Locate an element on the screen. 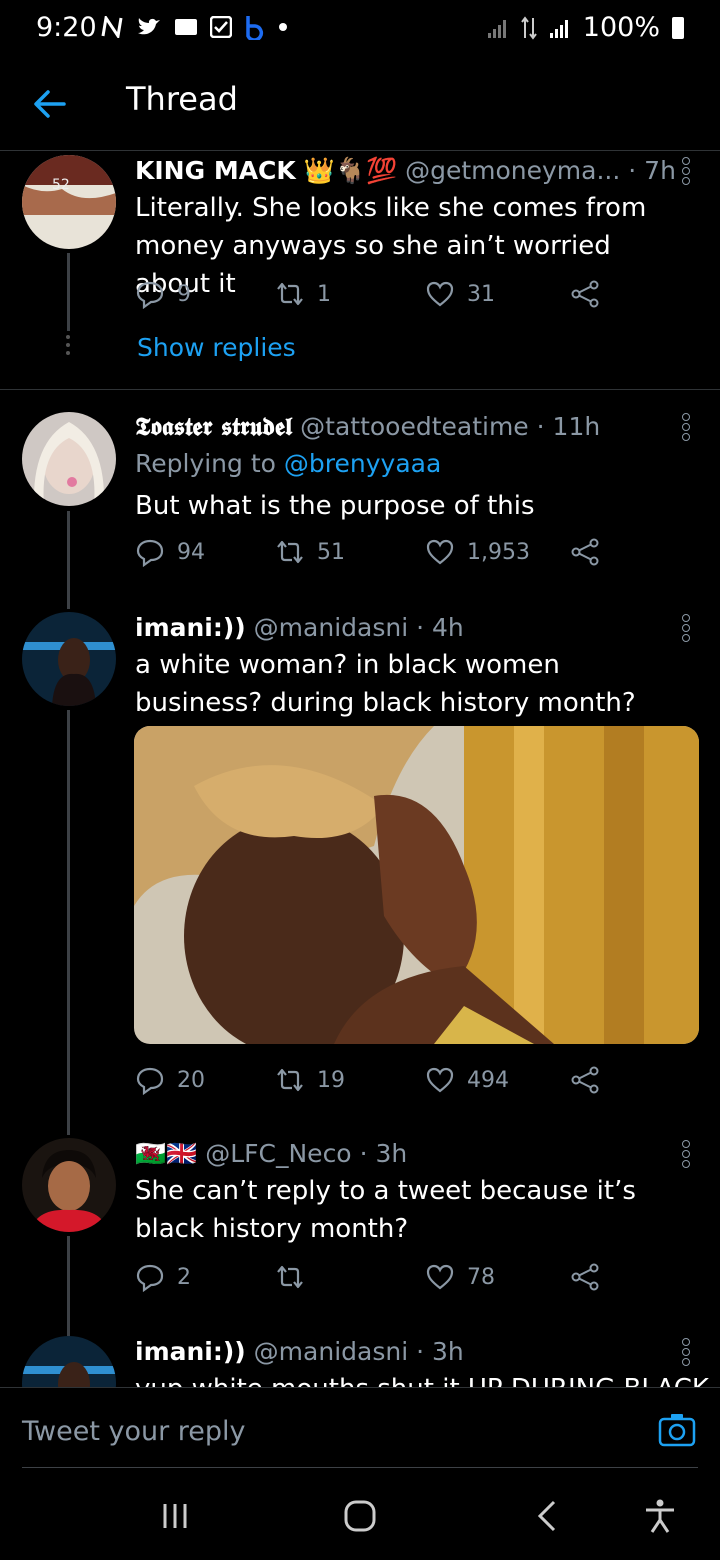 The image size is (720, 1560). system-nav-bar is located at coordinates (360, 1514).